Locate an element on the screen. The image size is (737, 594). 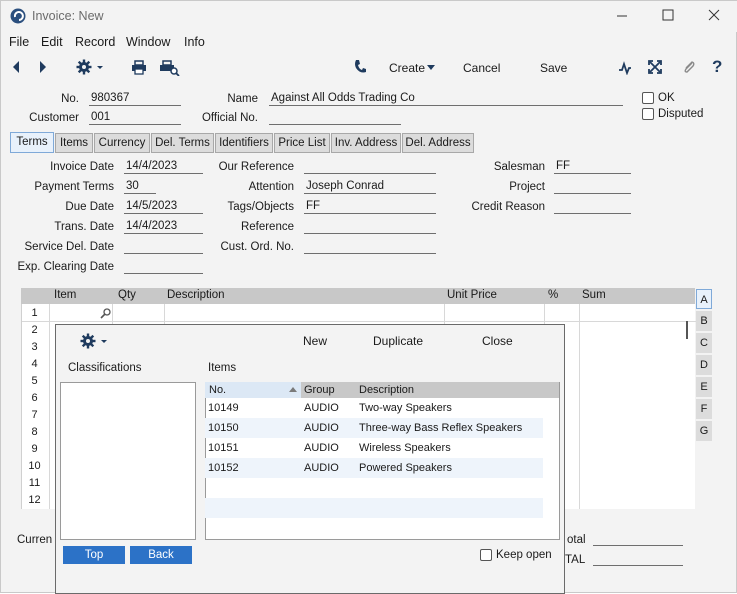
attention-field: Joseph Conrad is located at coordinates (370, 187).